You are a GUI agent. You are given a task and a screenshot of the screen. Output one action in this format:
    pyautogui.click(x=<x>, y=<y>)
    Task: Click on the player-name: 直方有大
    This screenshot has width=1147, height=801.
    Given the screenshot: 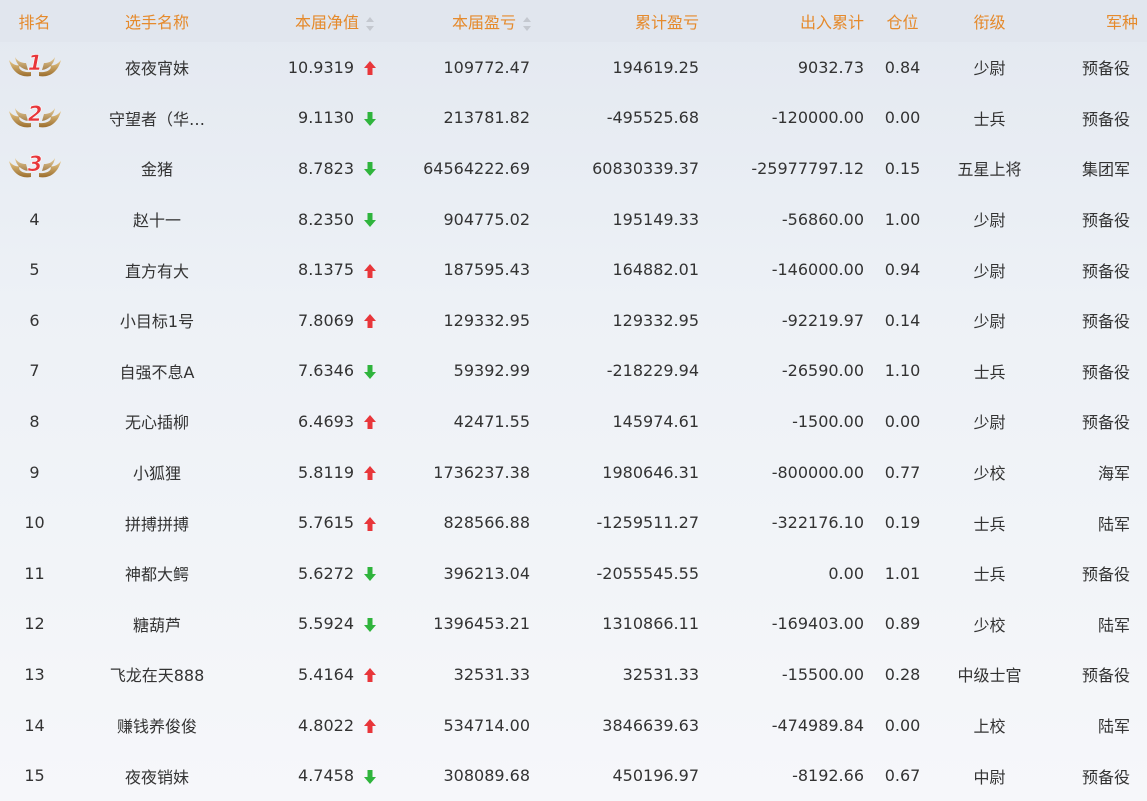 What is the action you would take?
    pyautogui.click(x=157, y=269)
    